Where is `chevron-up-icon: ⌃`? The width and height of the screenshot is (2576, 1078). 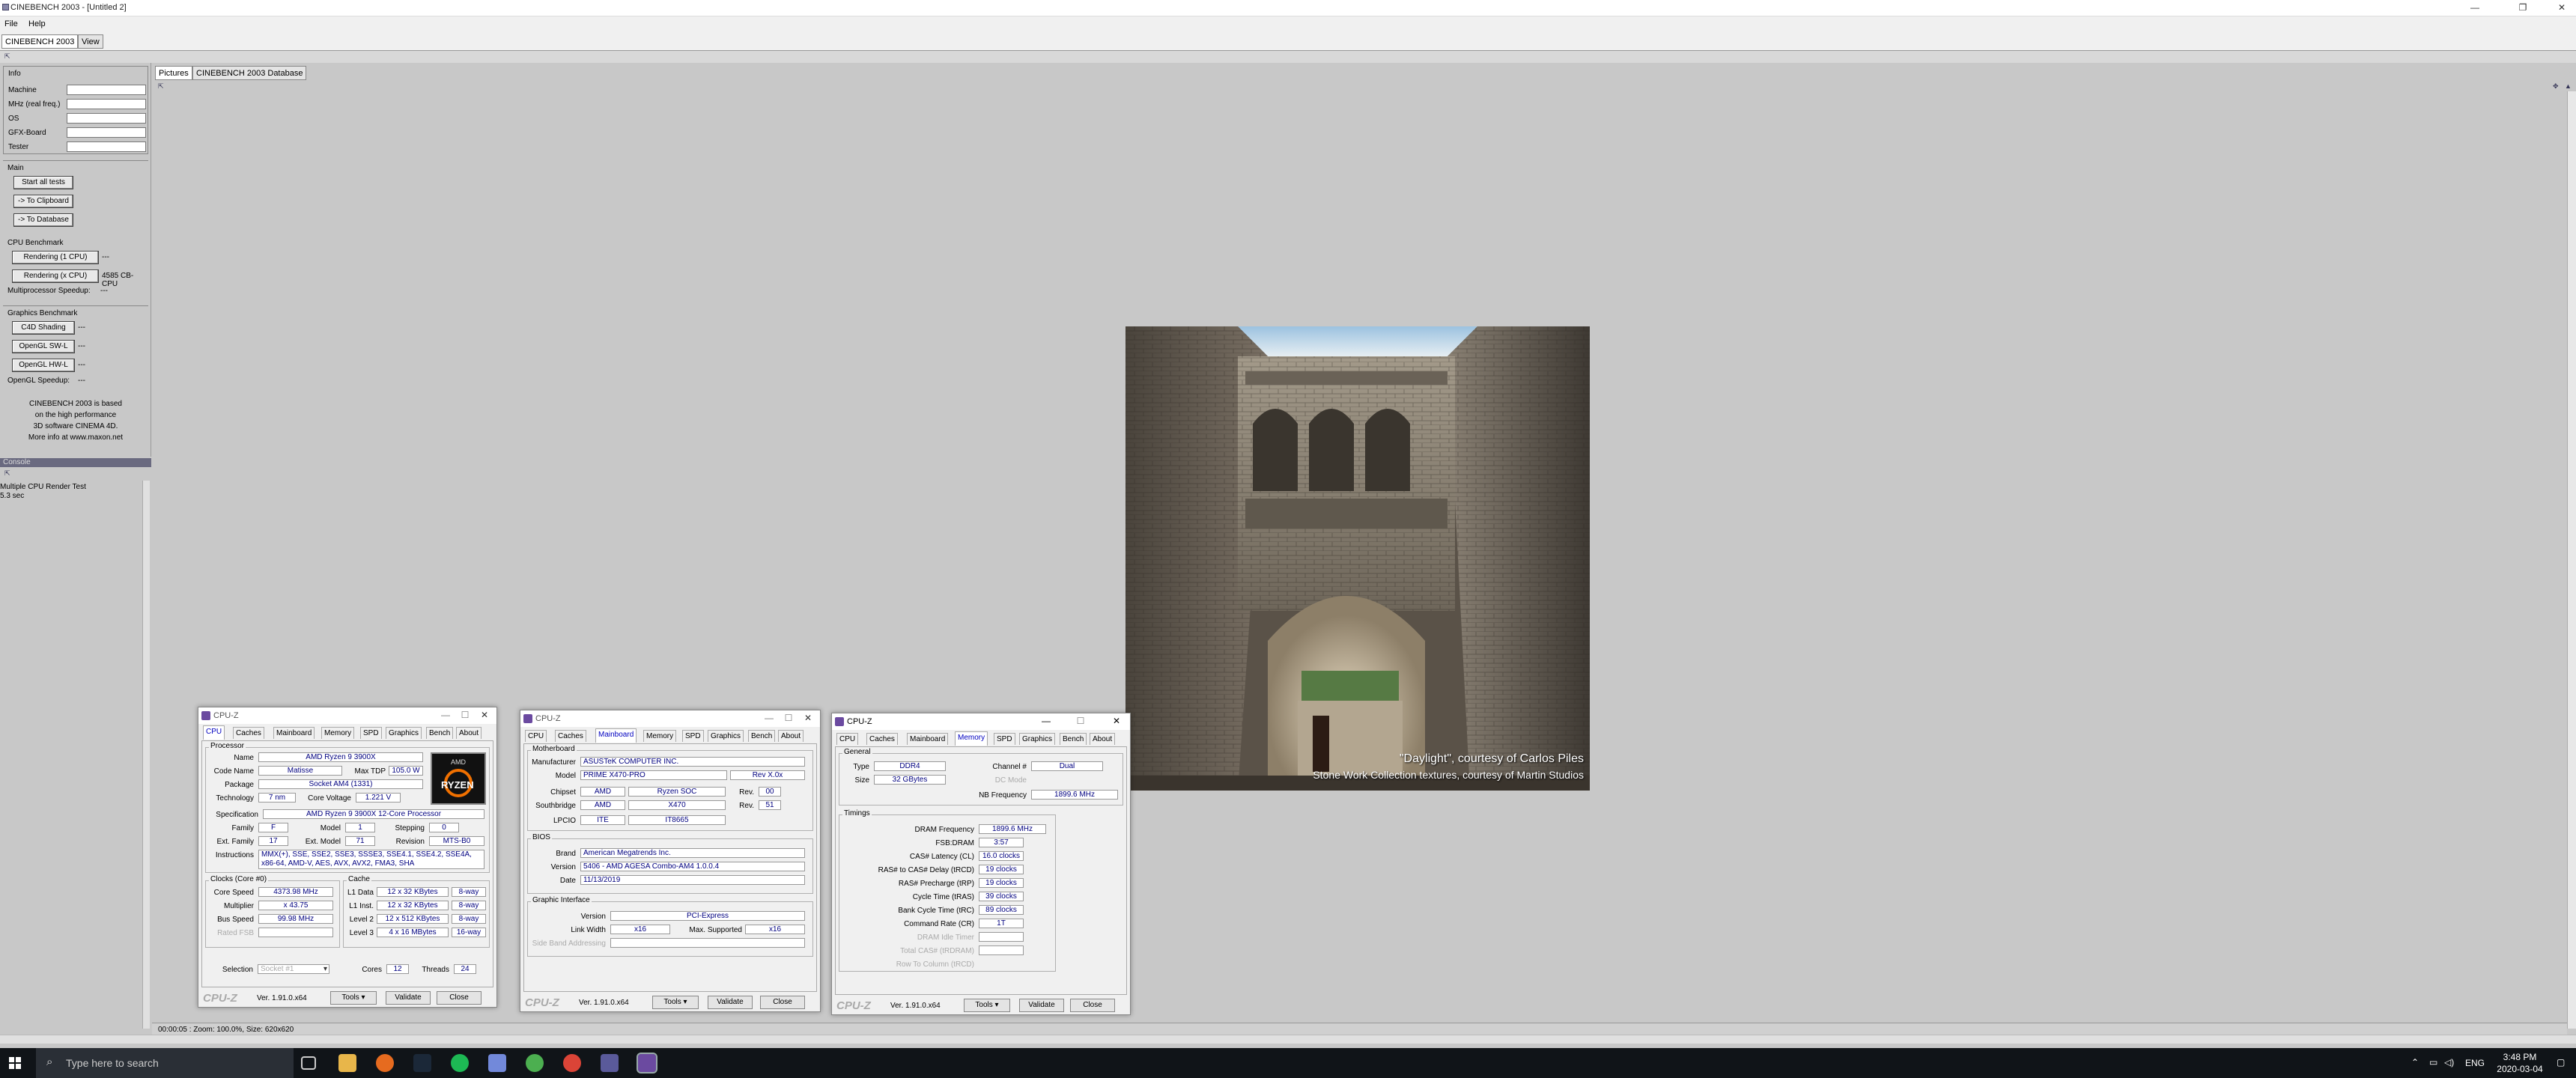 chevron-up-icon: ⌃ is located at coordinates (2415, 1062).